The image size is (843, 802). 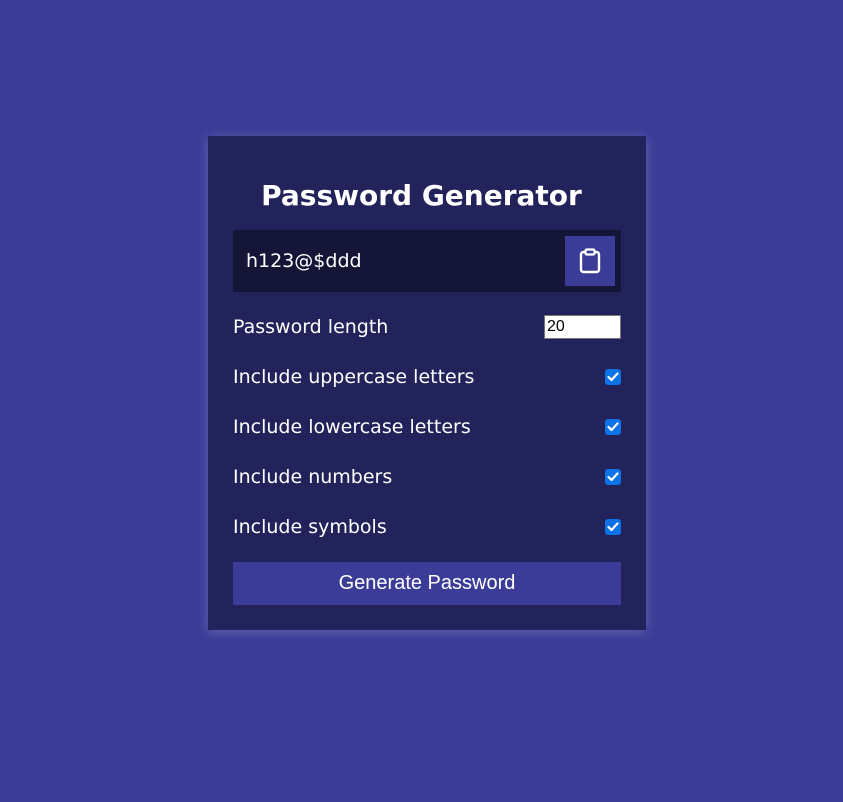 I want to click on password-result-text: h123@$ddd, so click(x=304, y=261).